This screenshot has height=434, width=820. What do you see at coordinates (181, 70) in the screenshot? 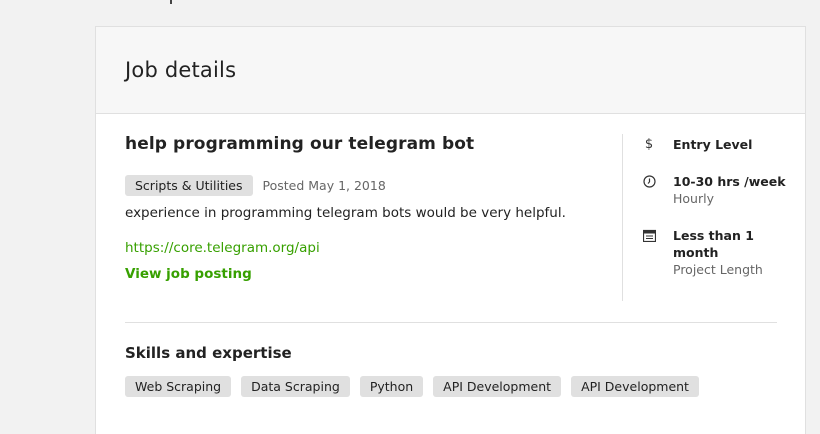
I see `card-title: Job details` at bounding box center [181, 70].